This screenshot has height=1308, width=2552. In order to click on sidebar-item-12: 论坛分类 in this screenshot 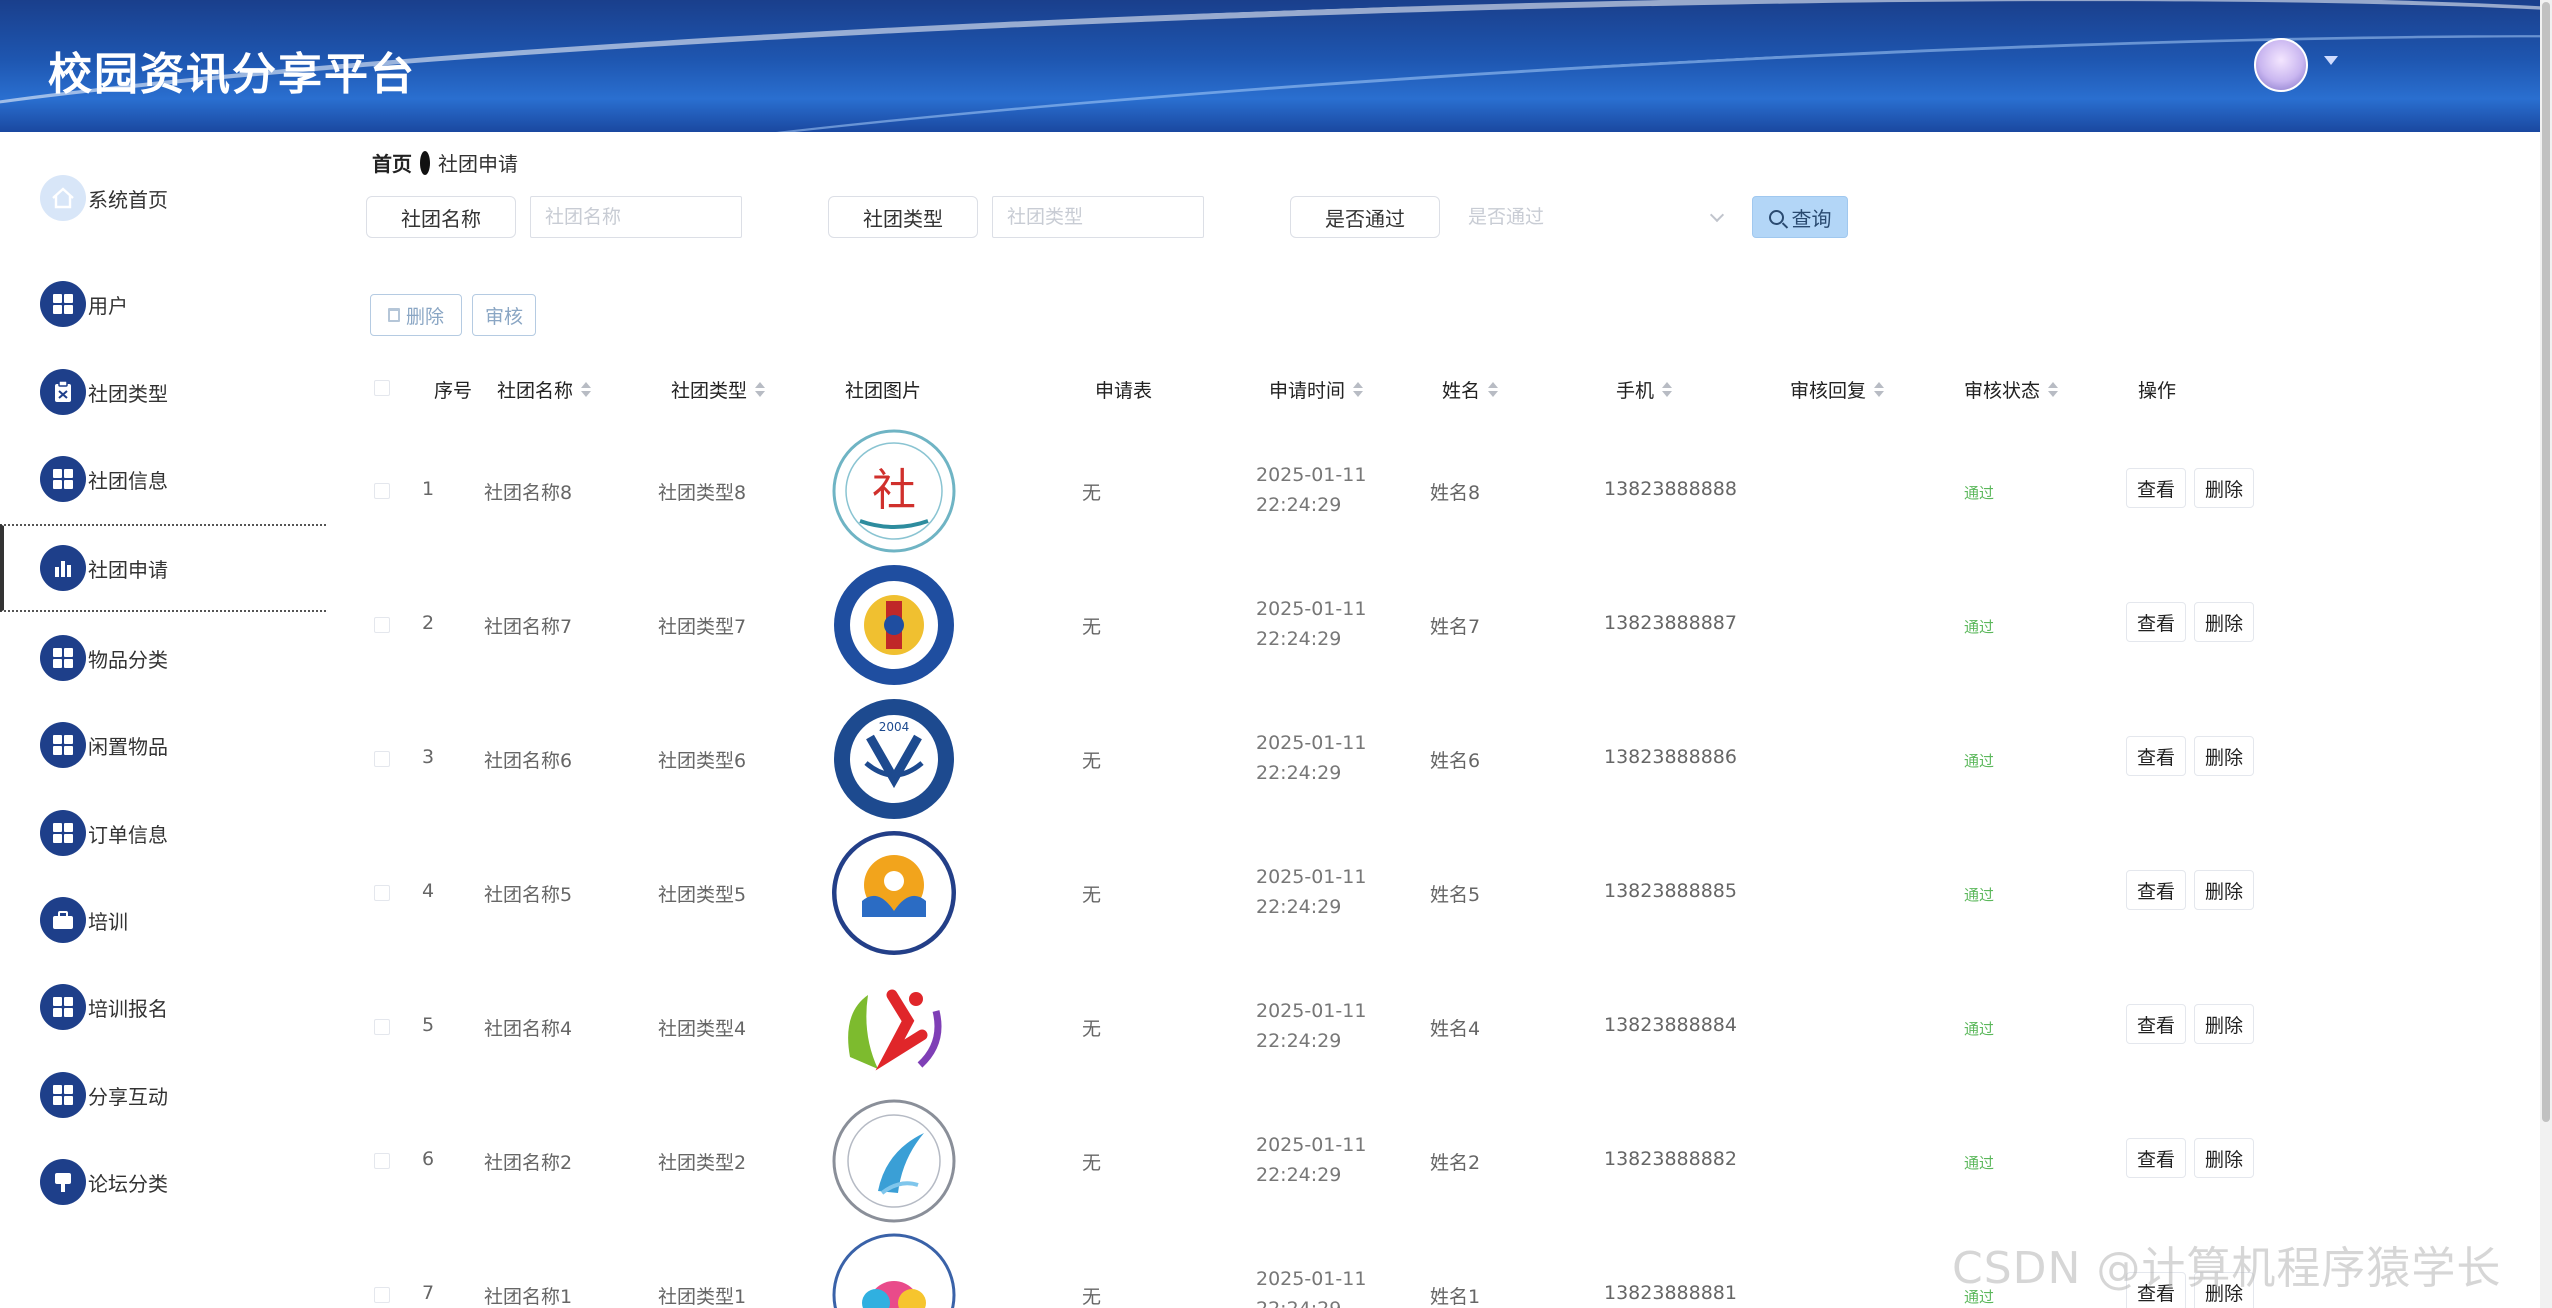, I will do `click(163, 1182)`.